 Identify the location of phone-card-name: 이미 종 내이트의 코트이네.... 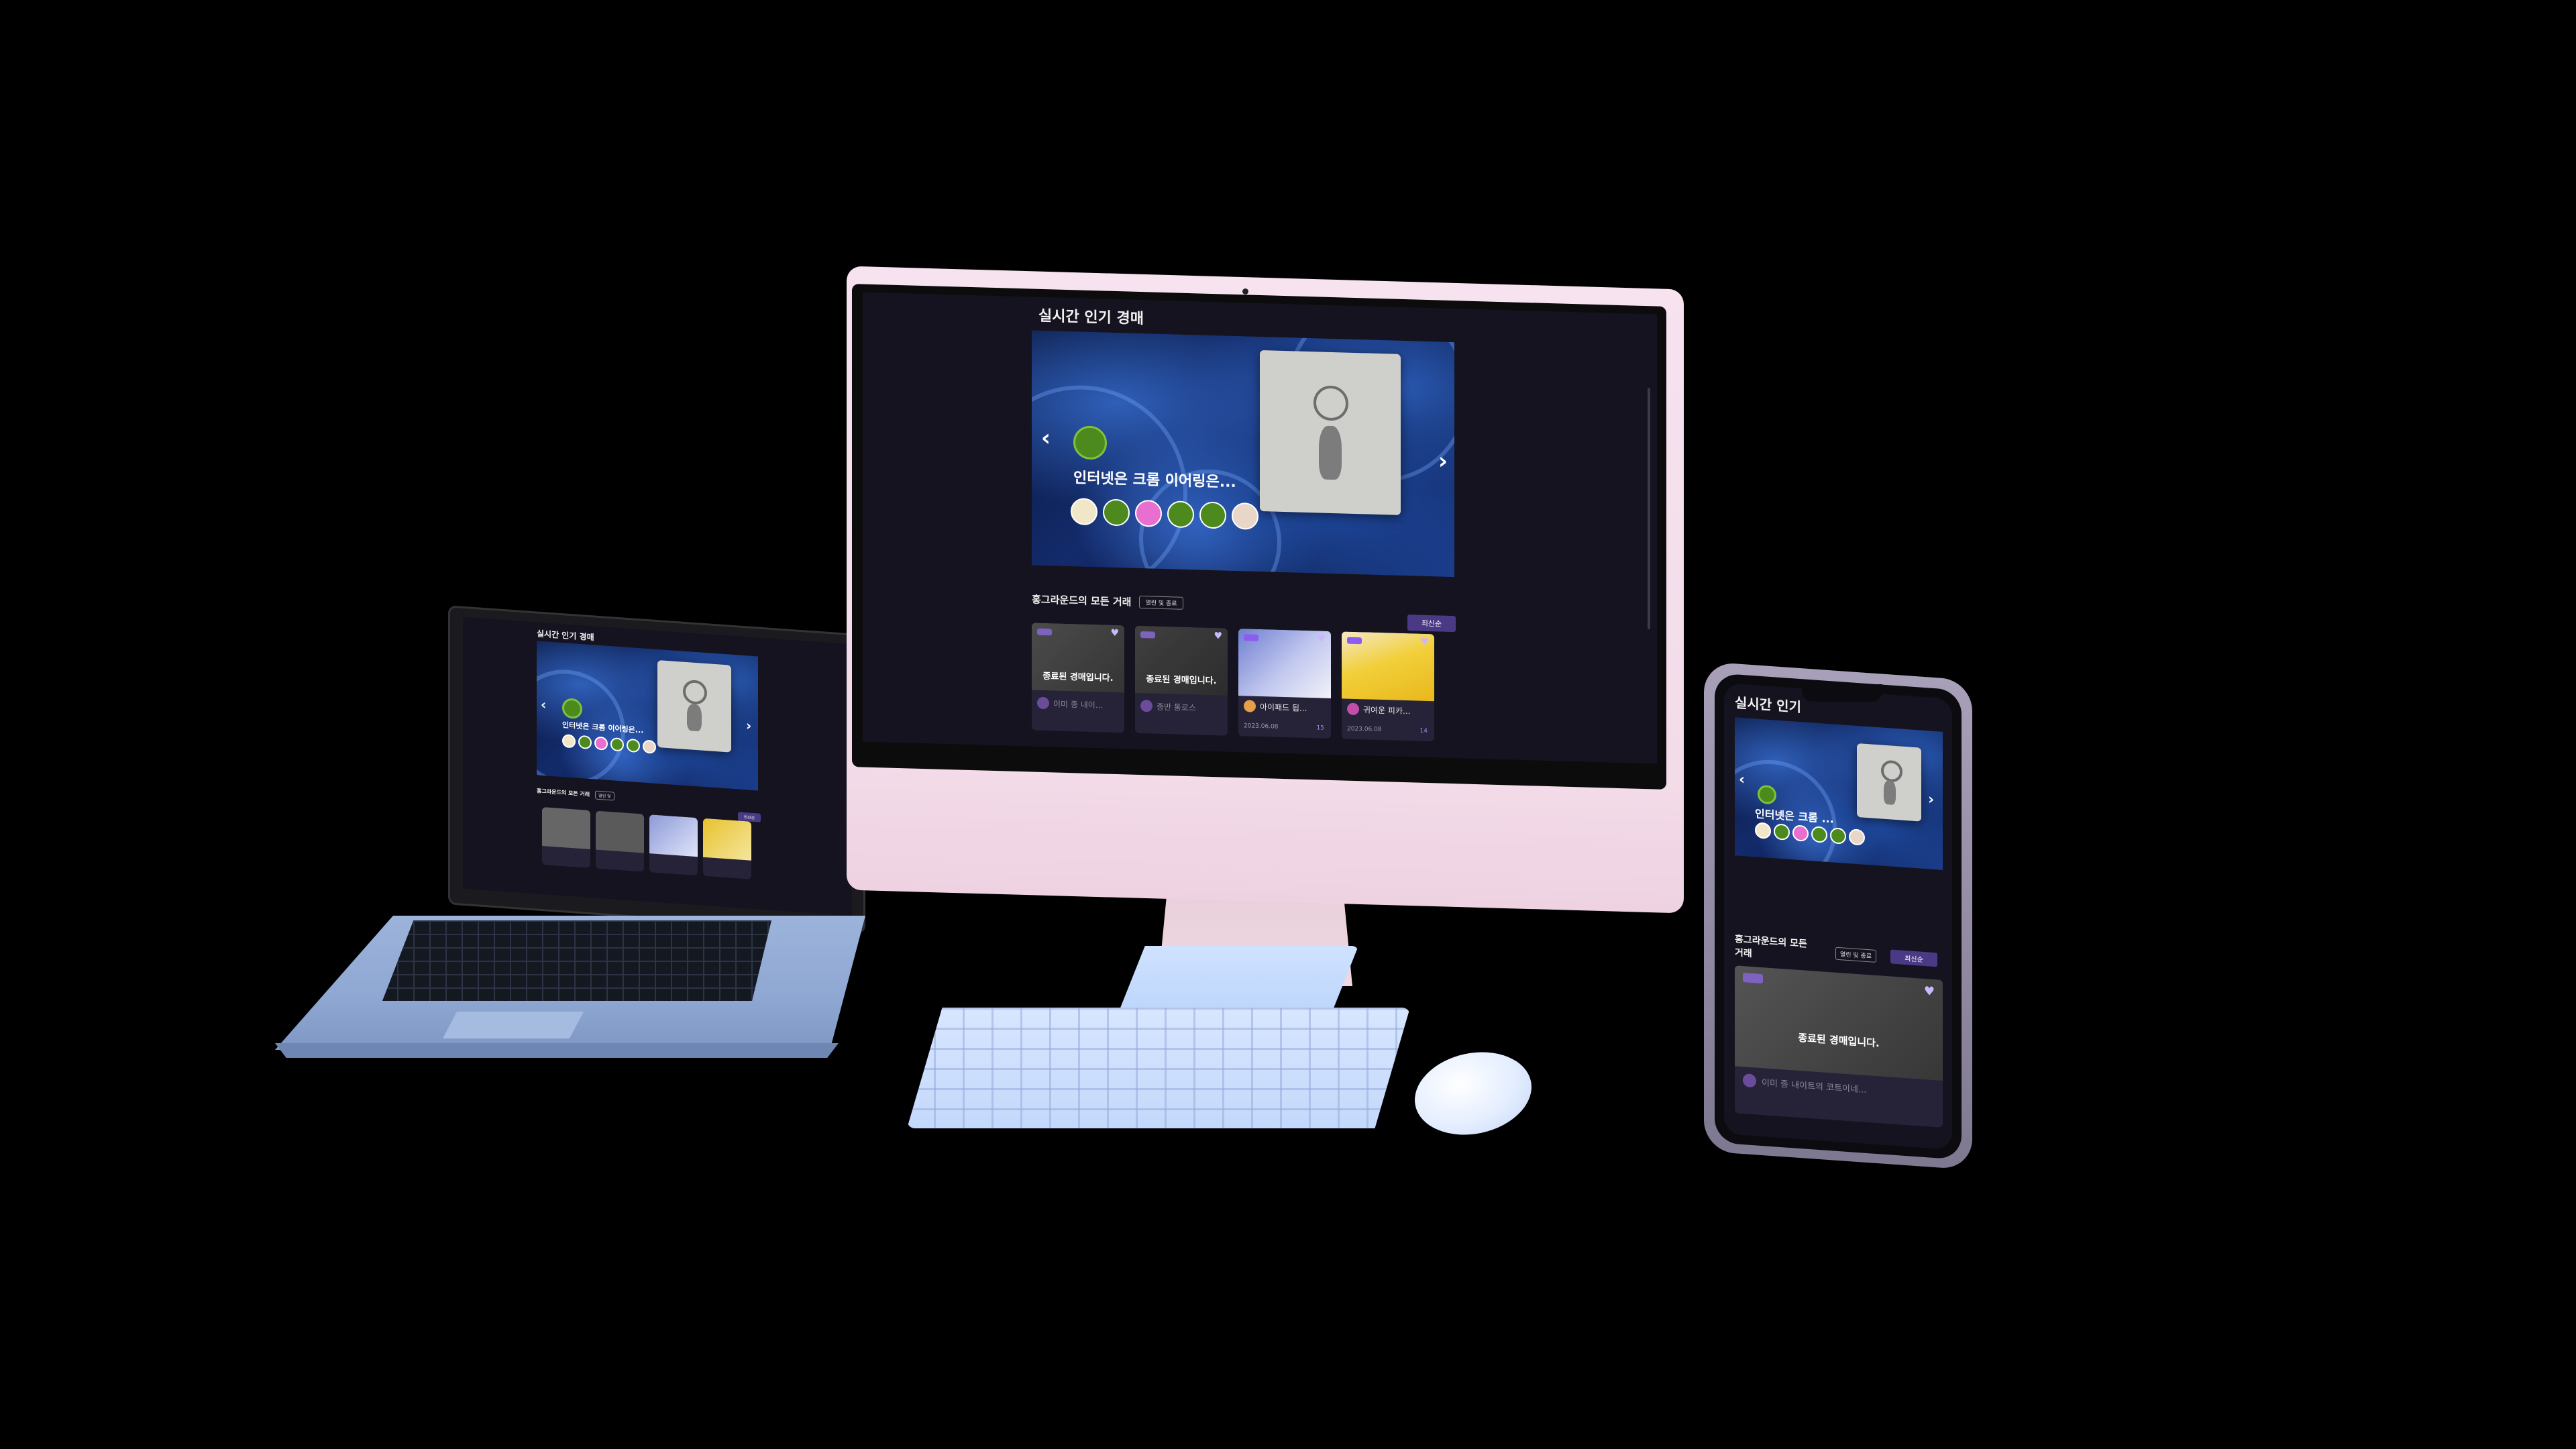
(1814, 1085).